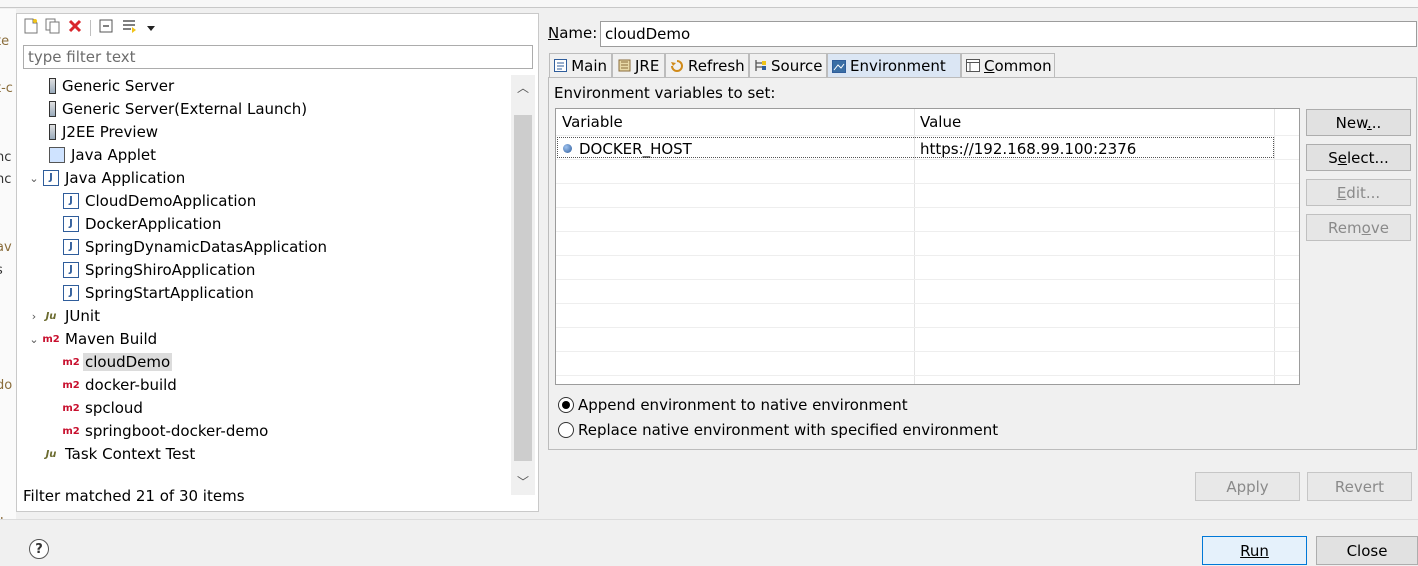 The width and height of the screenshot is (1418, 566). What do you see at coordinates (82, 316) in the screenshot?
I see `tree-item-label: JUnit` at bounding box center [82, 316].